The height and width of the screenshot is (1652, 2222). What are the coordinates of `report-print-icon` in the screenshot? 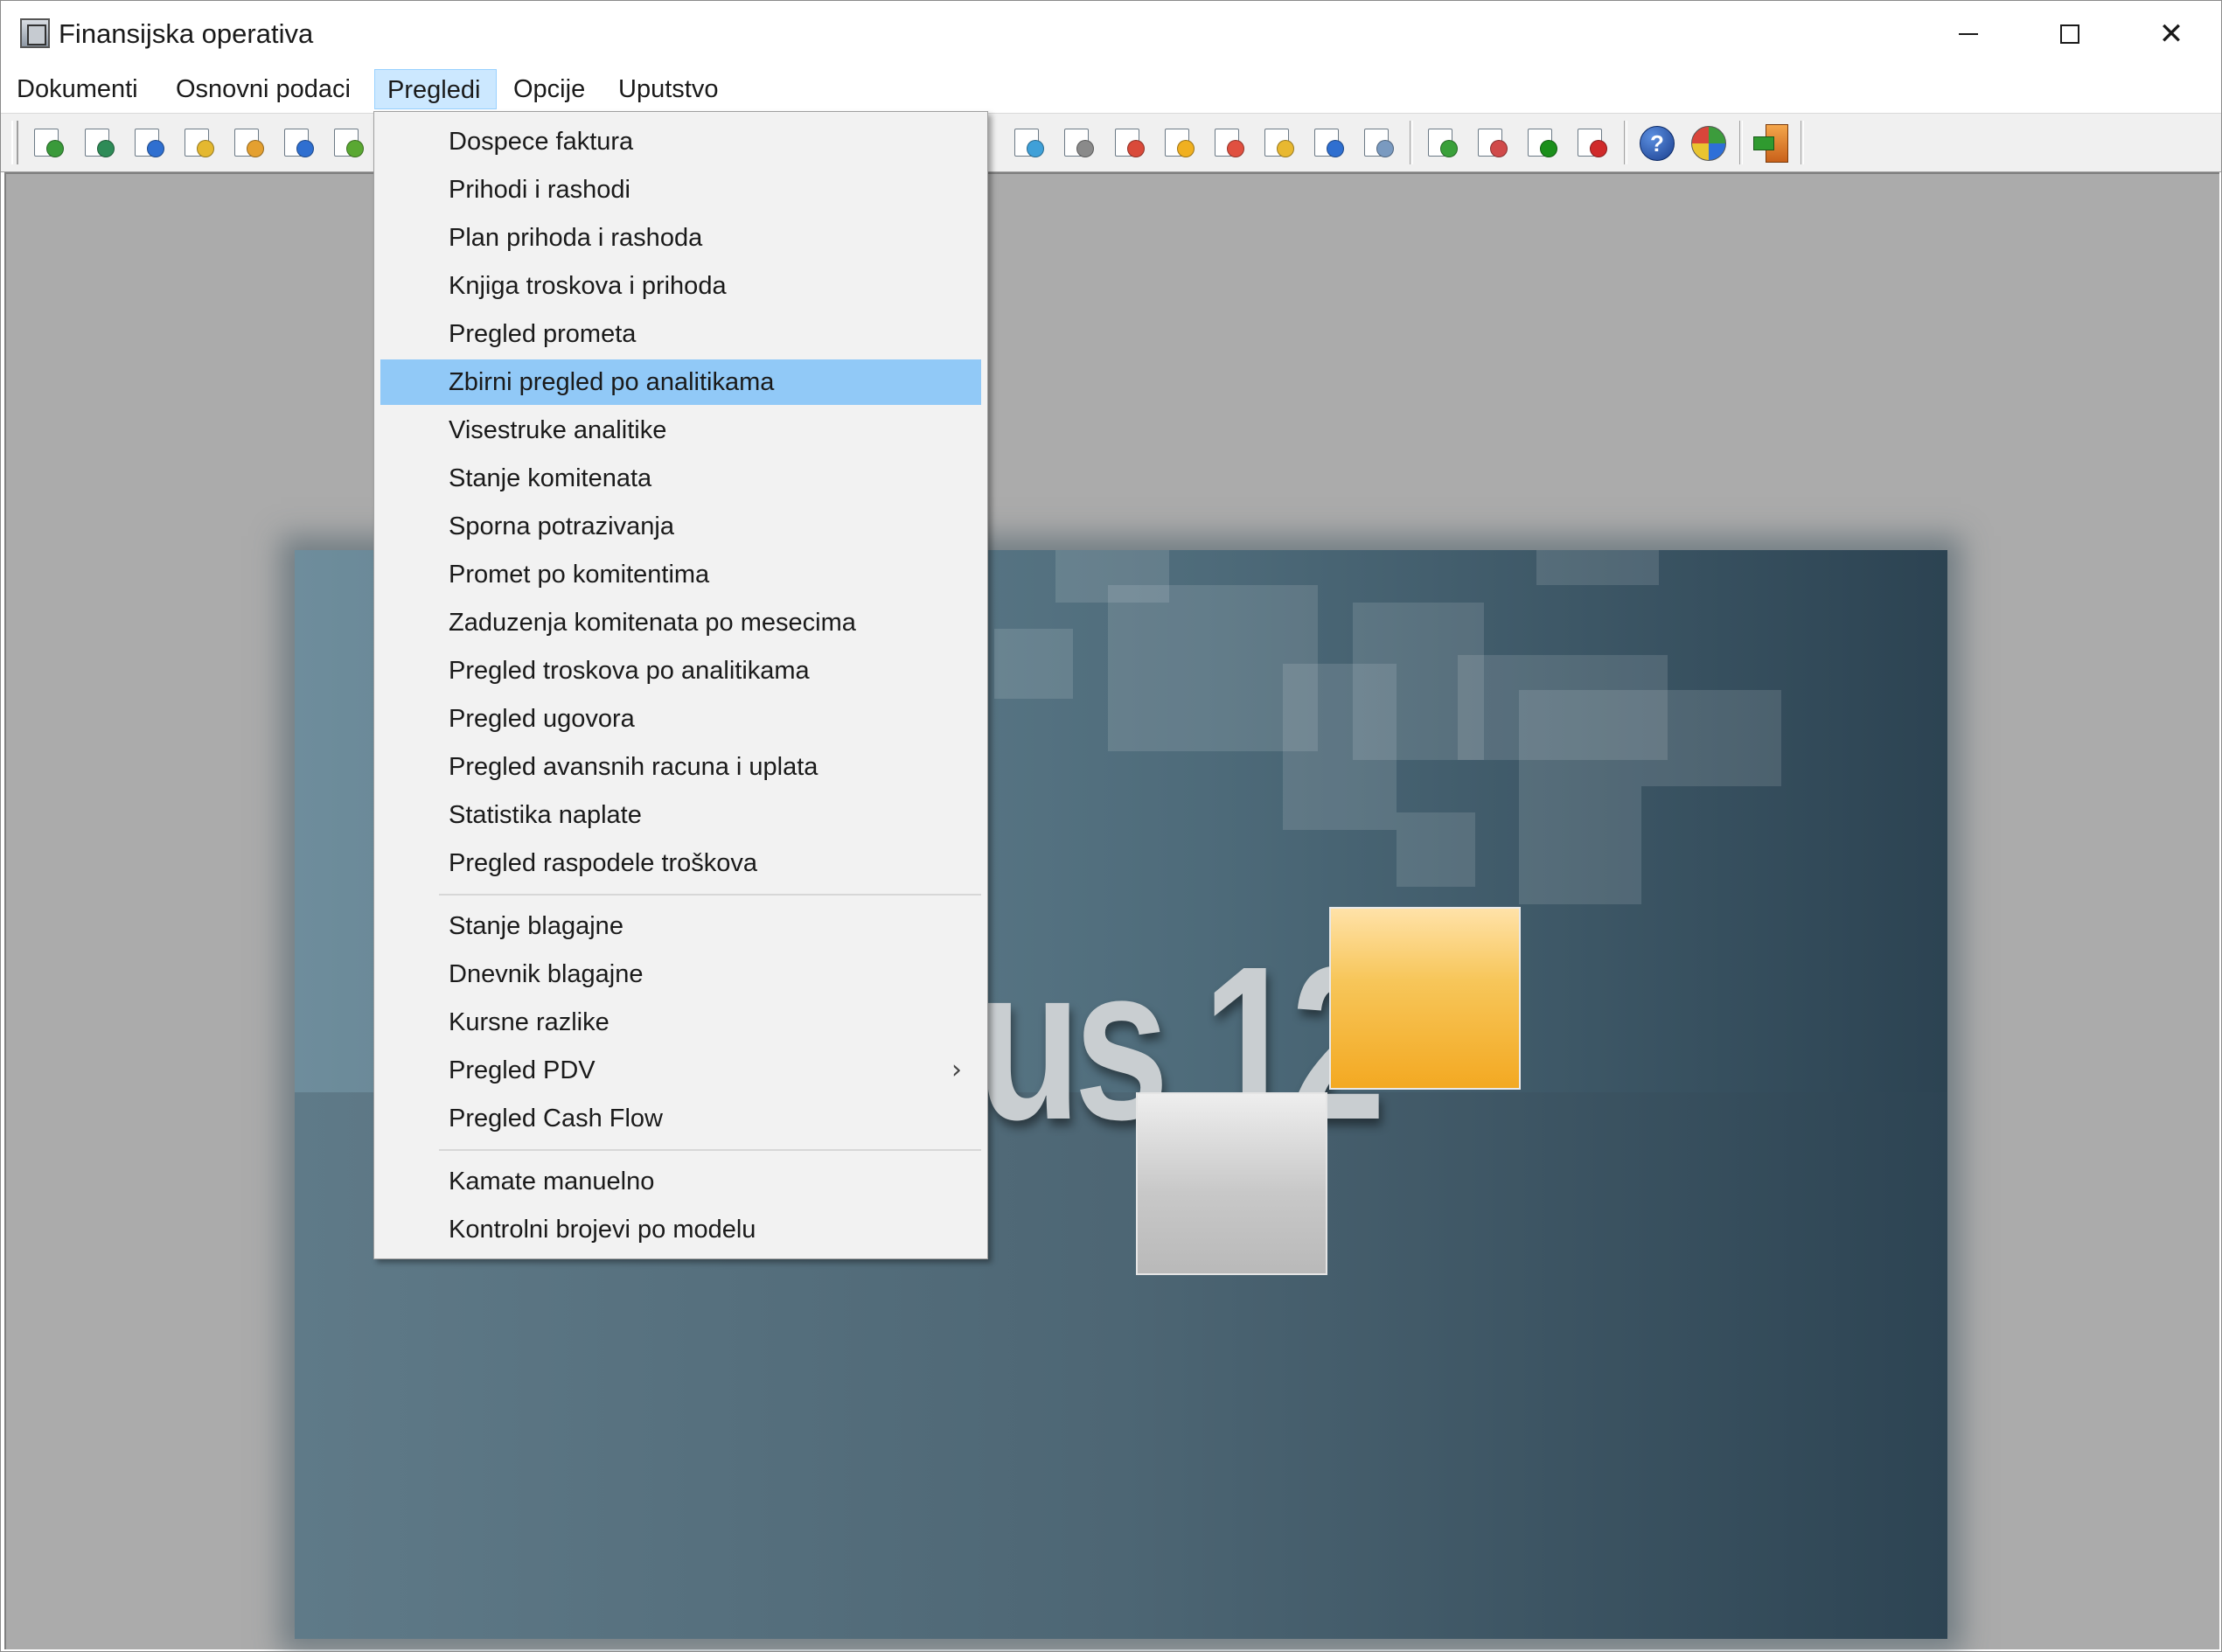 It's located at (1078, 142).